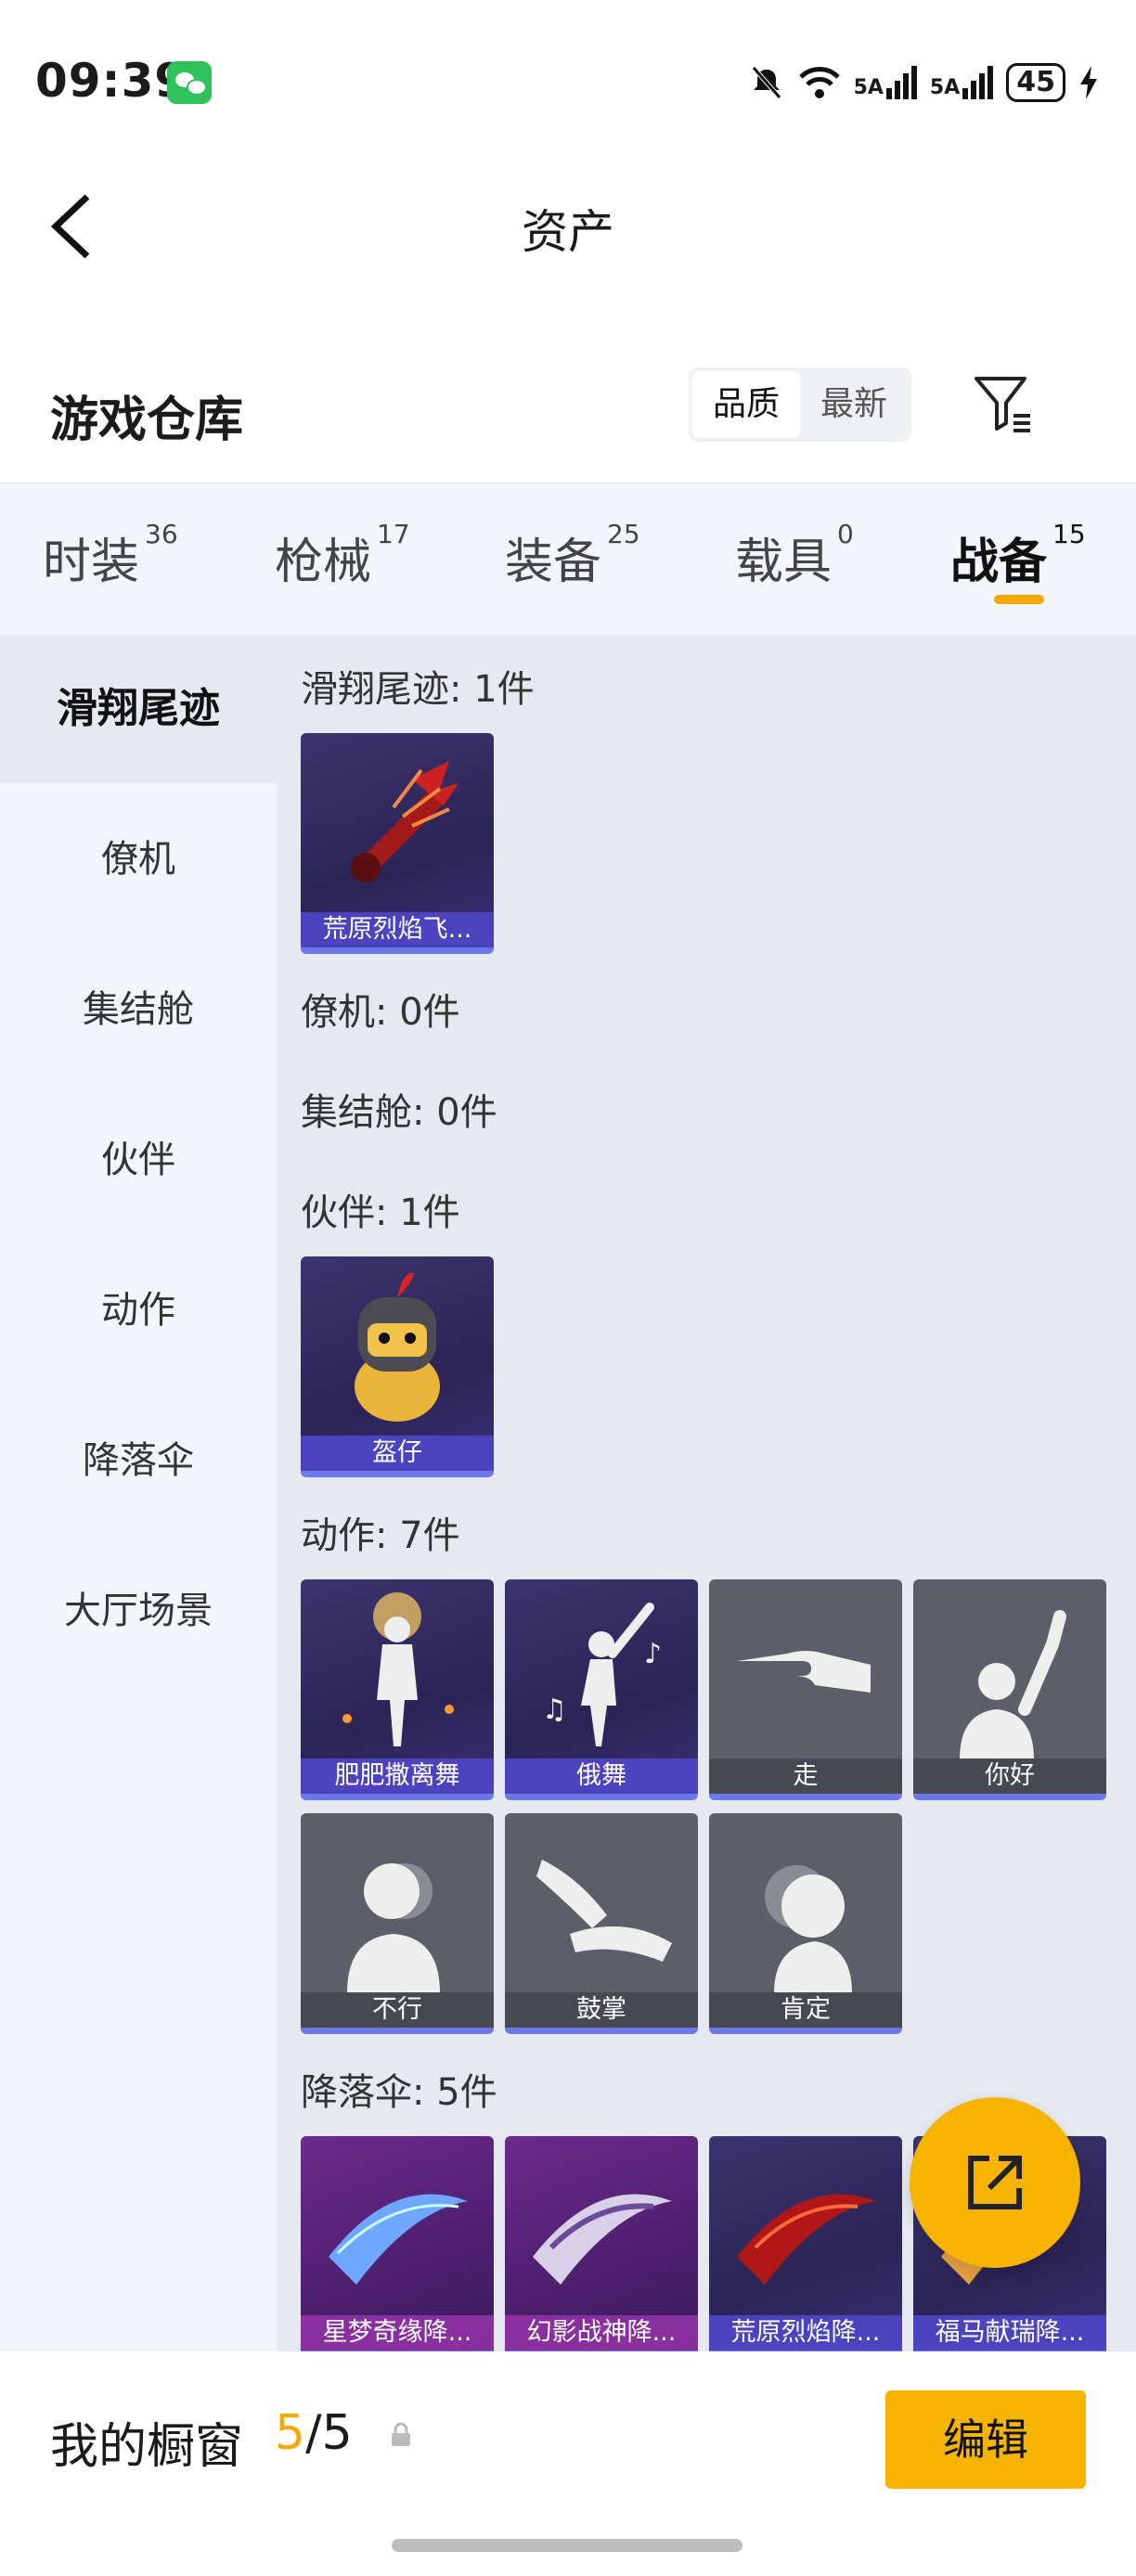 The image size is (1136, 2576). Describe the element at coordinates (854, 405) in the screenshot. I see `sort-newest-button: 最新` at that location.